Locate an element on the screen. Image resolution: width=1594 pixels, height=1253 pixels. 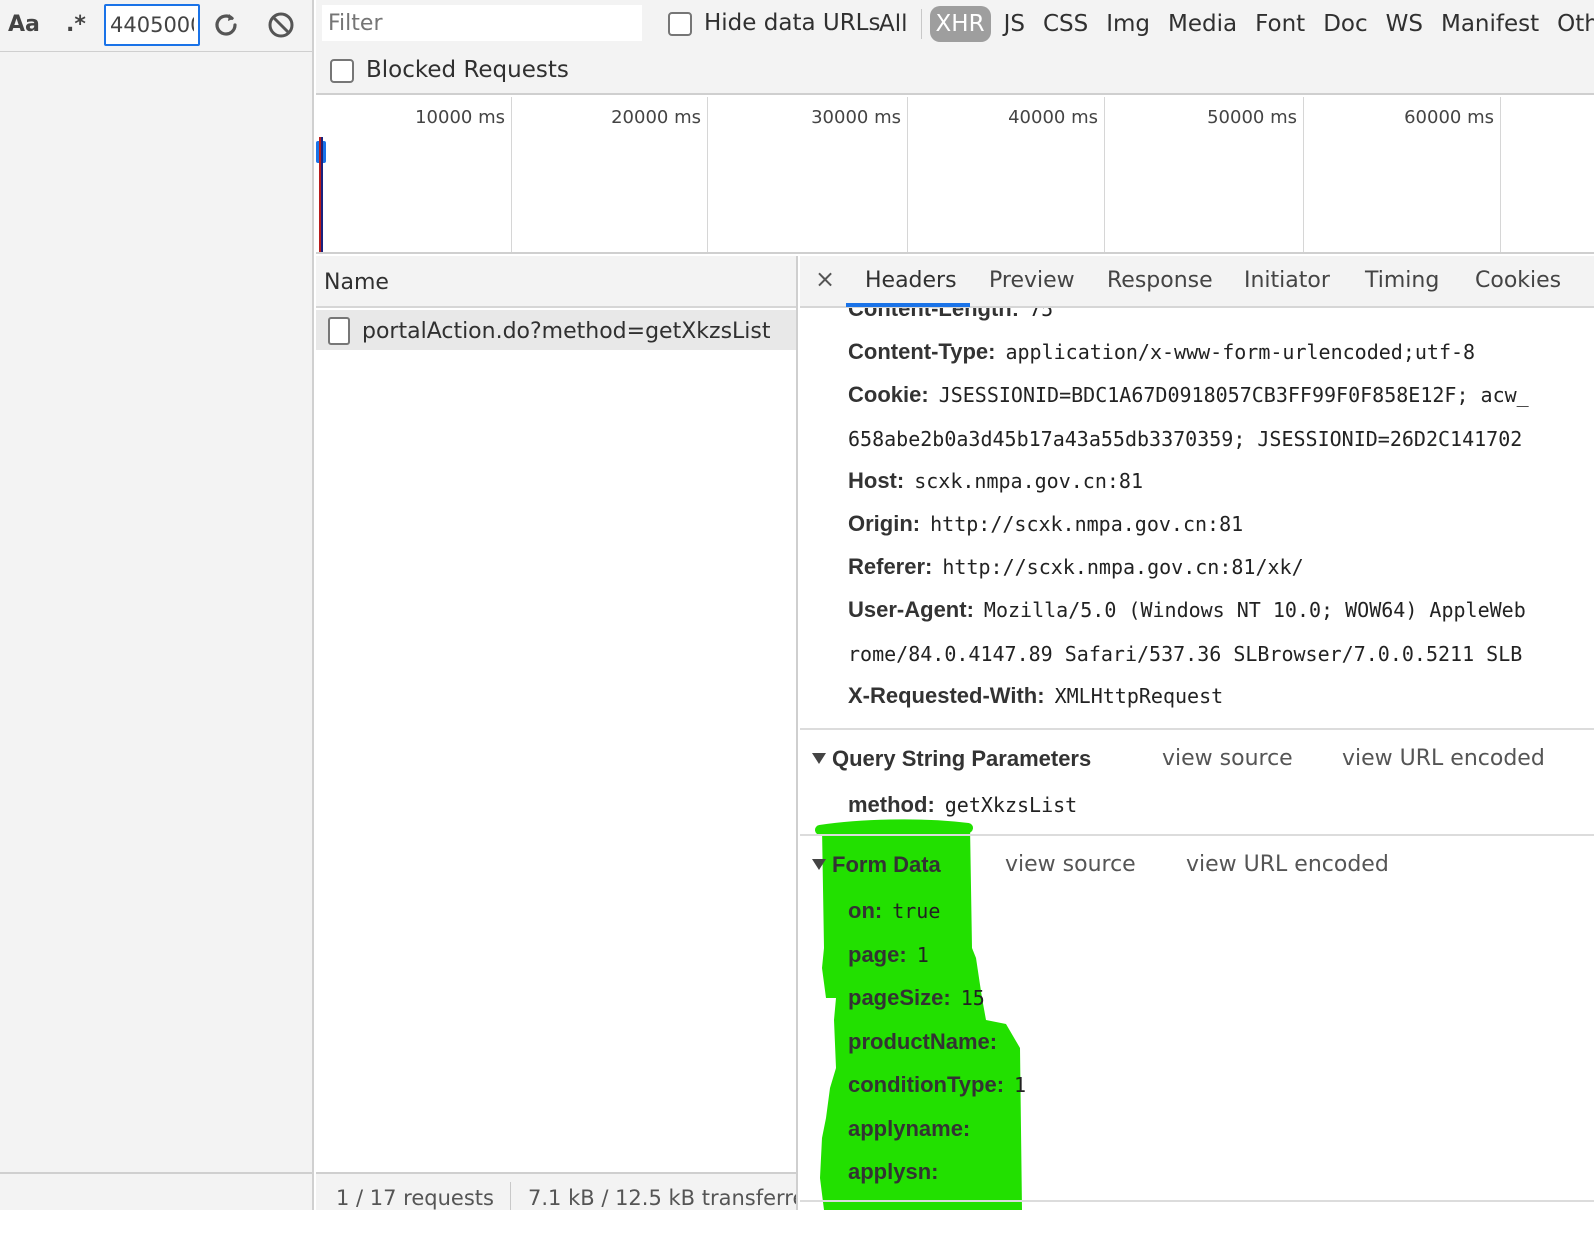
timeline-tick-label: 40000 ms is located at coordinates (1053, 117).